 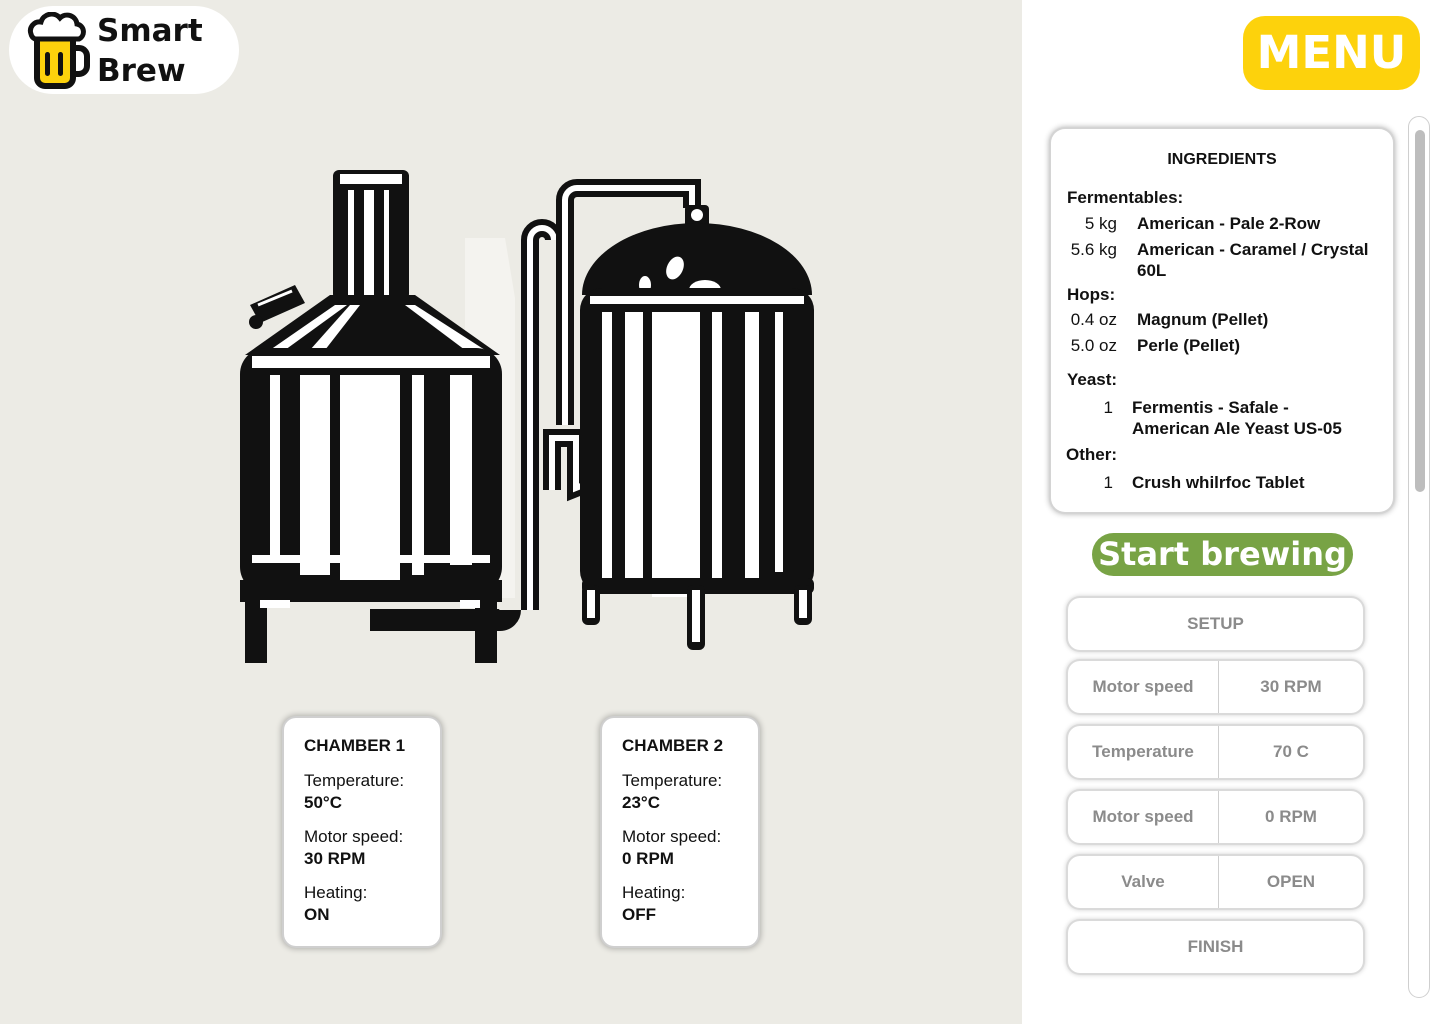 I want to click on fermentables-label: Fermentables:, so click(x=1125, y=197).